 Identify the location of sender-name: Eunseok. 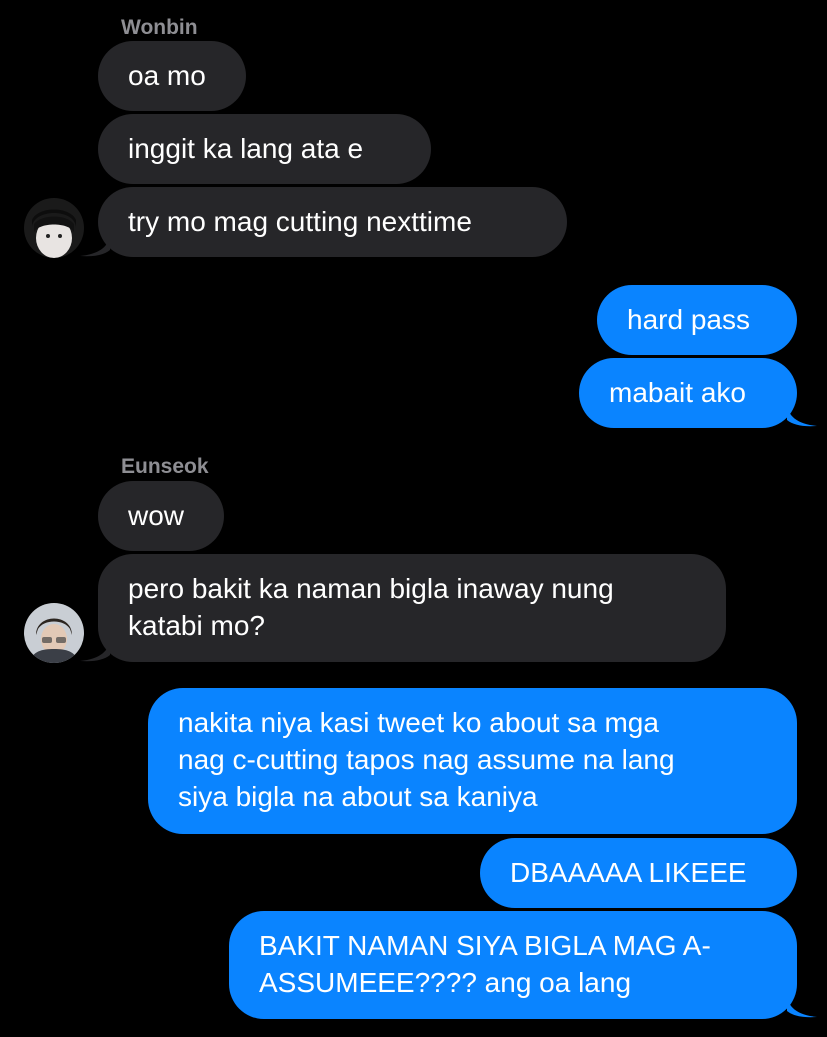
(165, 466).